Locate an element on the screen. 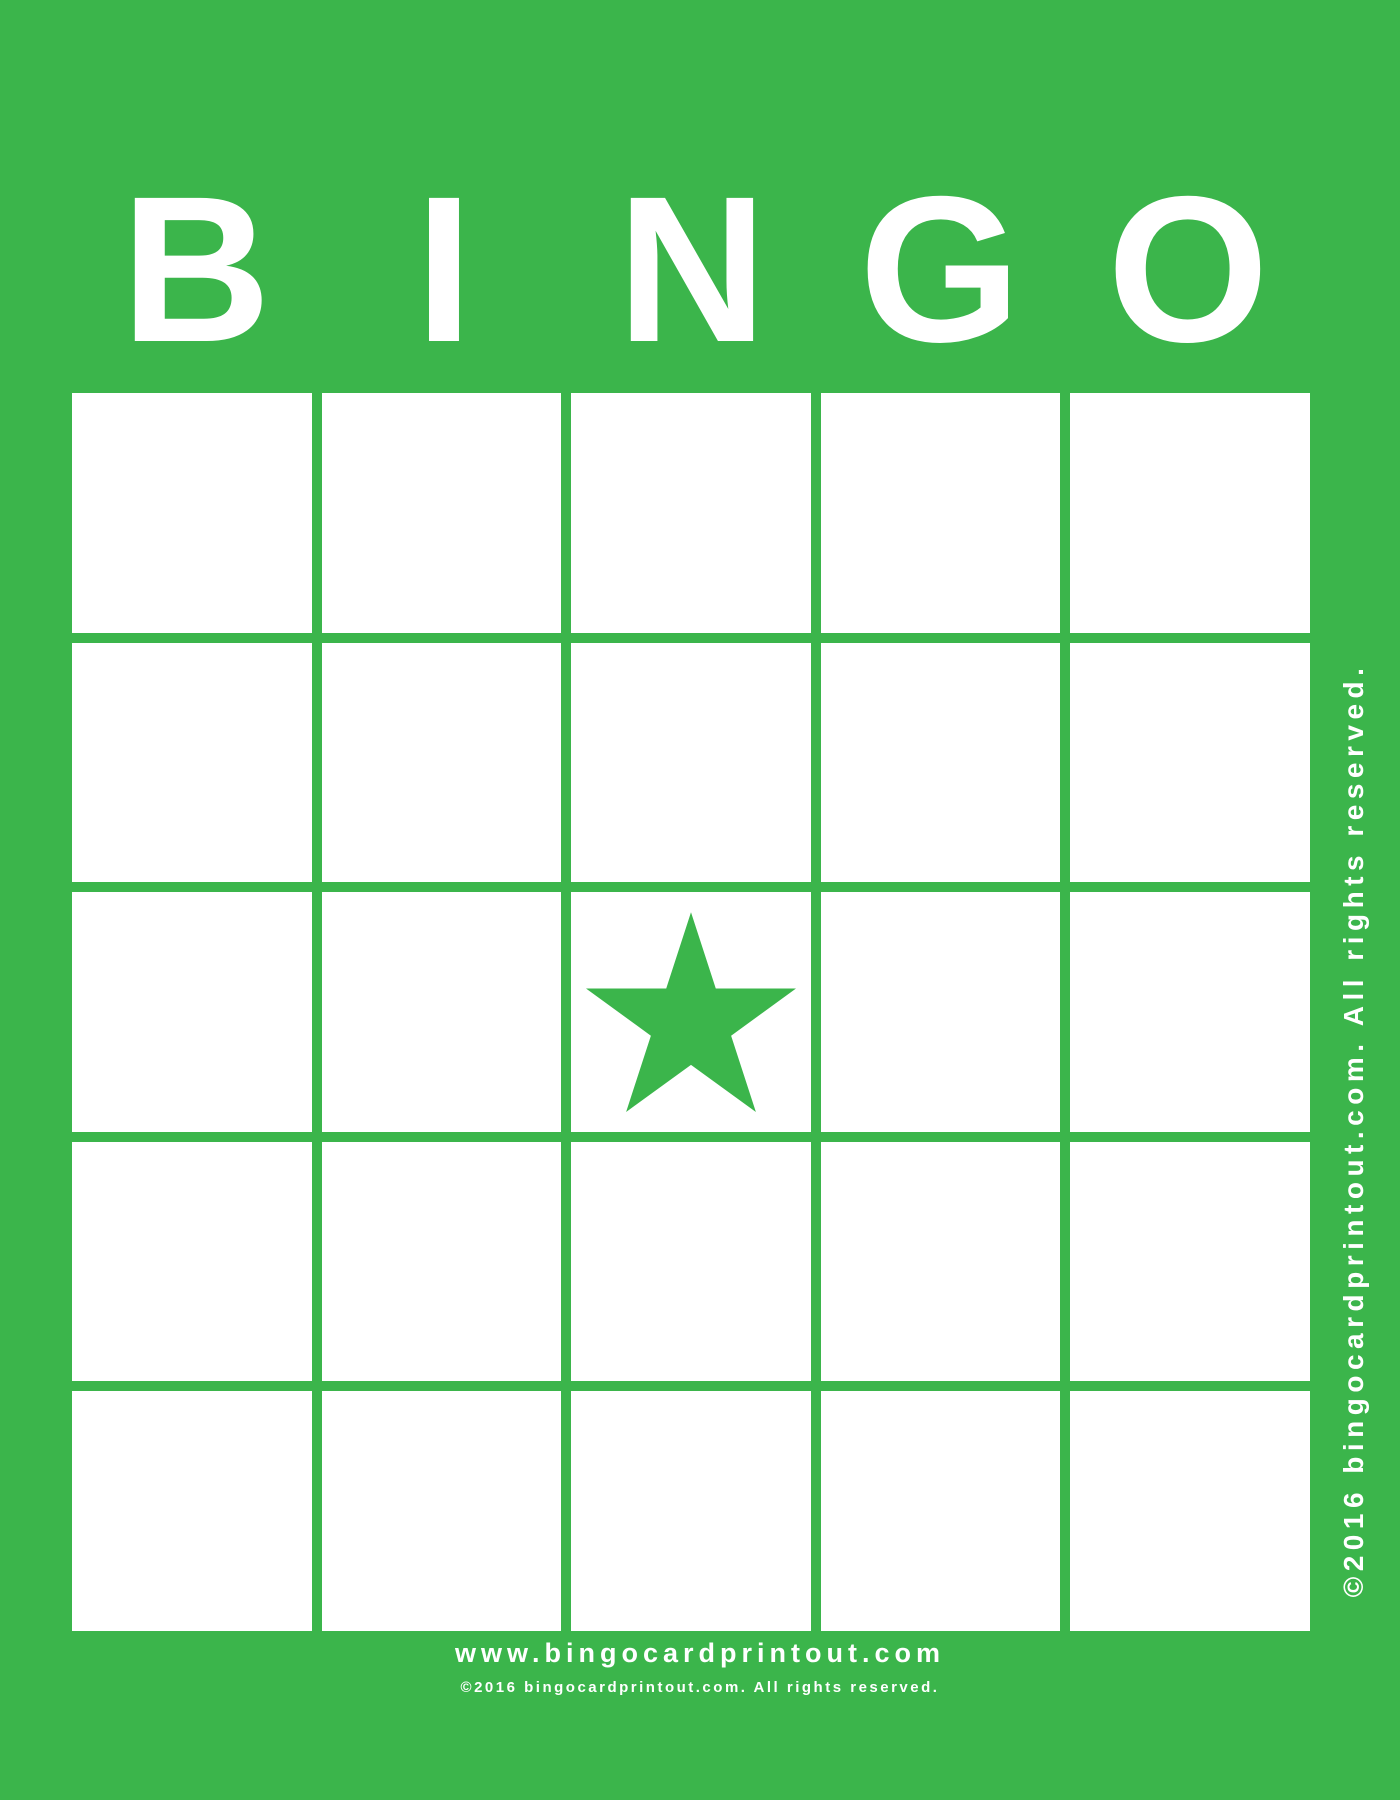  bingo-cell-r5-c4 is located at coordinates (940, 1511).